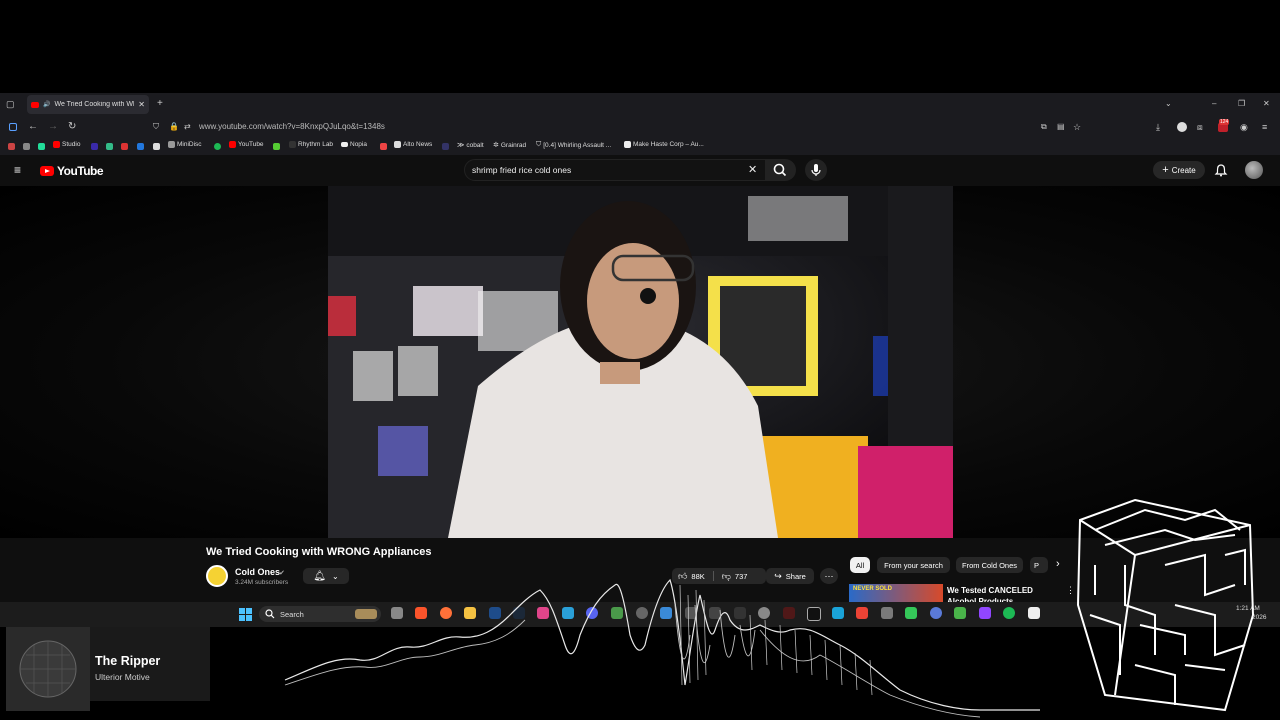 Image resolution: width=1280 pixels, height=720 pixels. I want to click on maze-cube-graphic, so click(1165, 605).